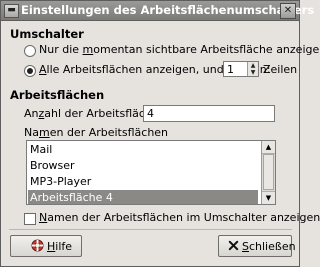  I want to click on close-icon: ✕, so click(288, 10).